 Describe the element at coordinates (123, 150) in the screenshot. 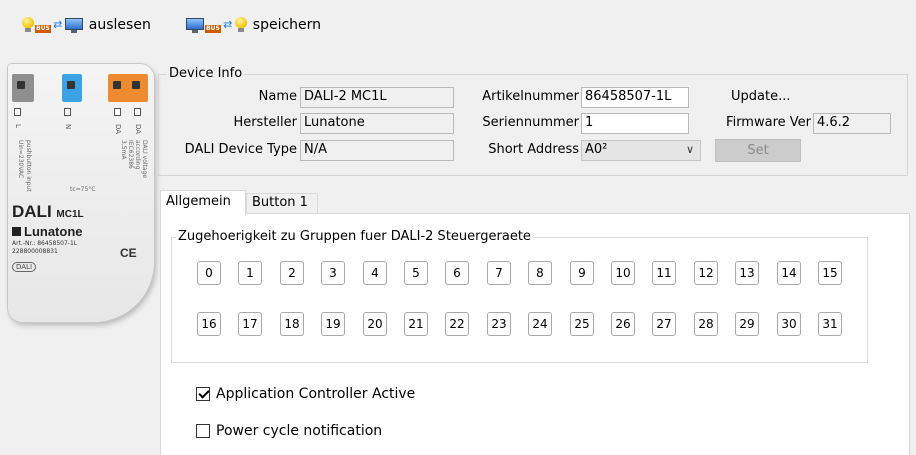

I see `device-text-6: 3,5mA` at that location.